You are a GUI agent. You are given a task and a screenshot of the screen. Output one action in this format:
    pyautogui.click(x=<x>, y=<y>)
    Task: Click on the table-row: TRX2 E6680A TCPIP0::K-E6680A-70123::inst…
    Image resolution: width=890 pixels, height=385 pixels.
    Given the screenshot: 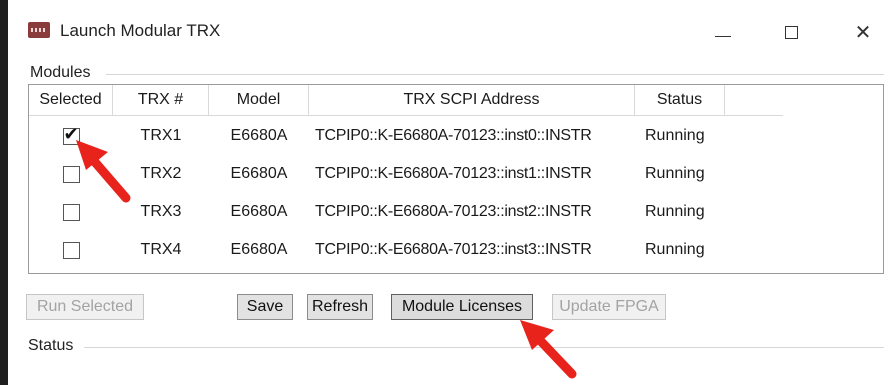 What is the action you would take?
    pyautogui.click(x=406, y=174)
    